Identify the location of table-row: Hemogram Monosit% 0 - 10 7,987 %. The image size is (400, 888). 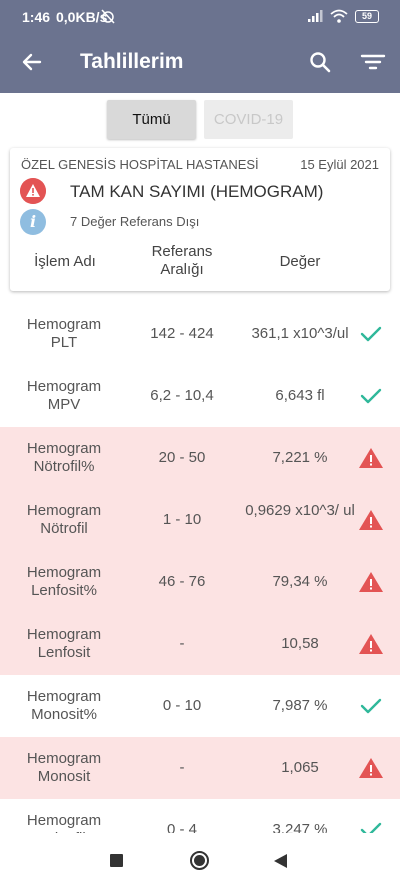
(200, 706).